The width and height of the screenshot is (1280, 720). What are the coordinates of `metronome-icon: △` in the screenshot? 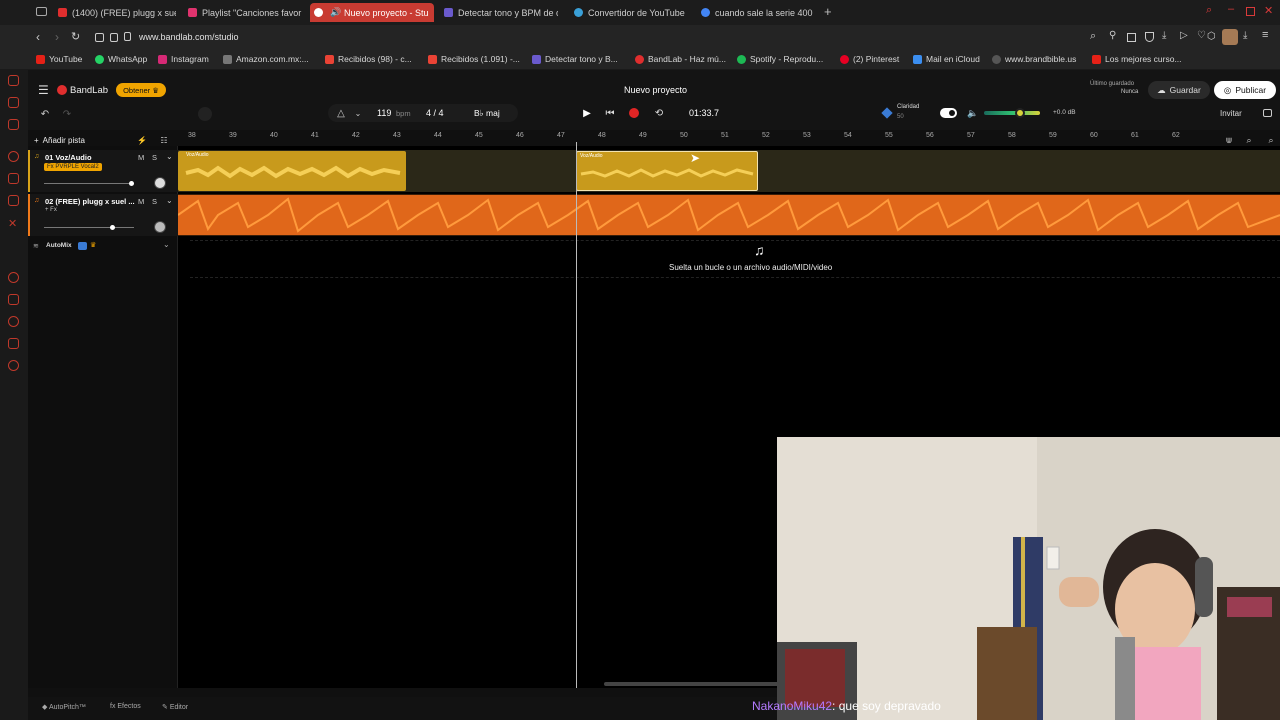 It's located at (341, 113).